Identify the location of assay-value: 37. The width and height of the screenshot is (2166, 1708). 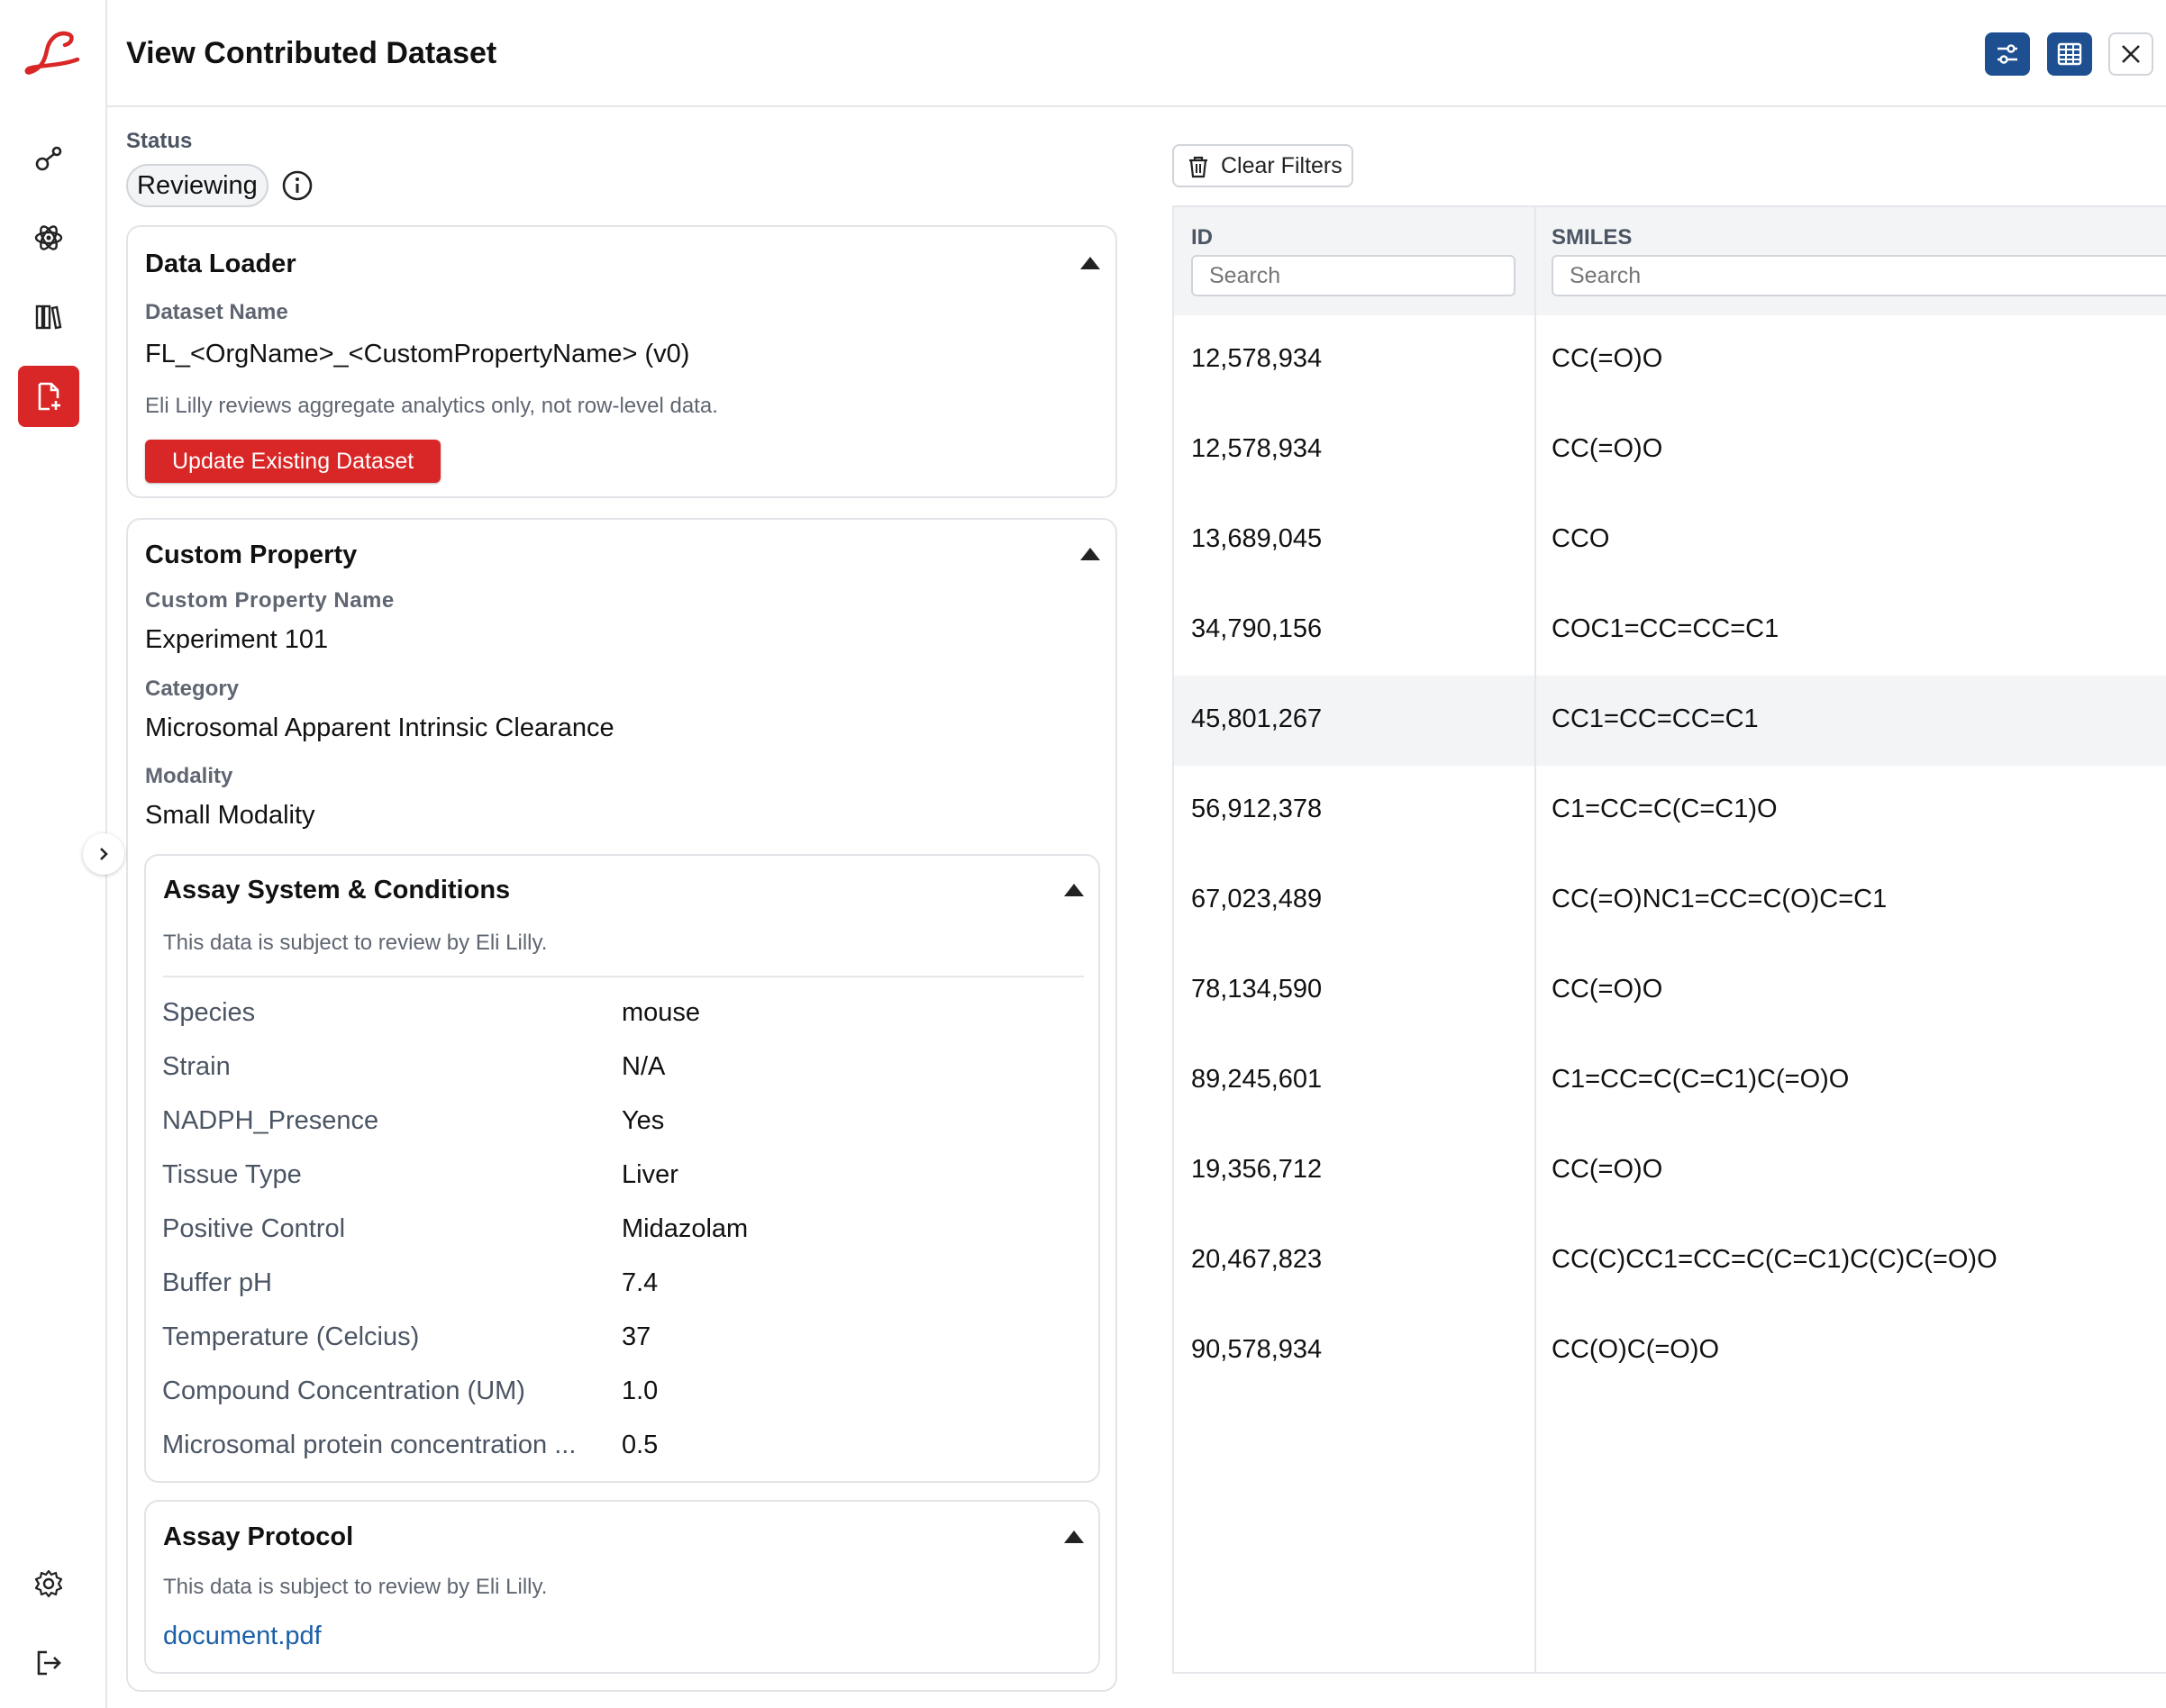
(636, 1336).